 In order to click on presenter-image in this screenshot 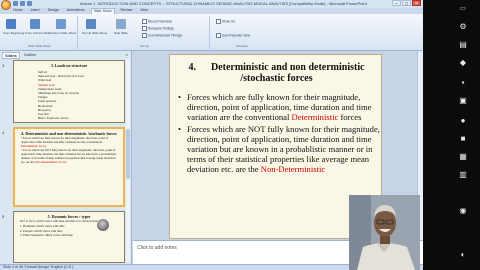, I will do `click(384, 232)`.